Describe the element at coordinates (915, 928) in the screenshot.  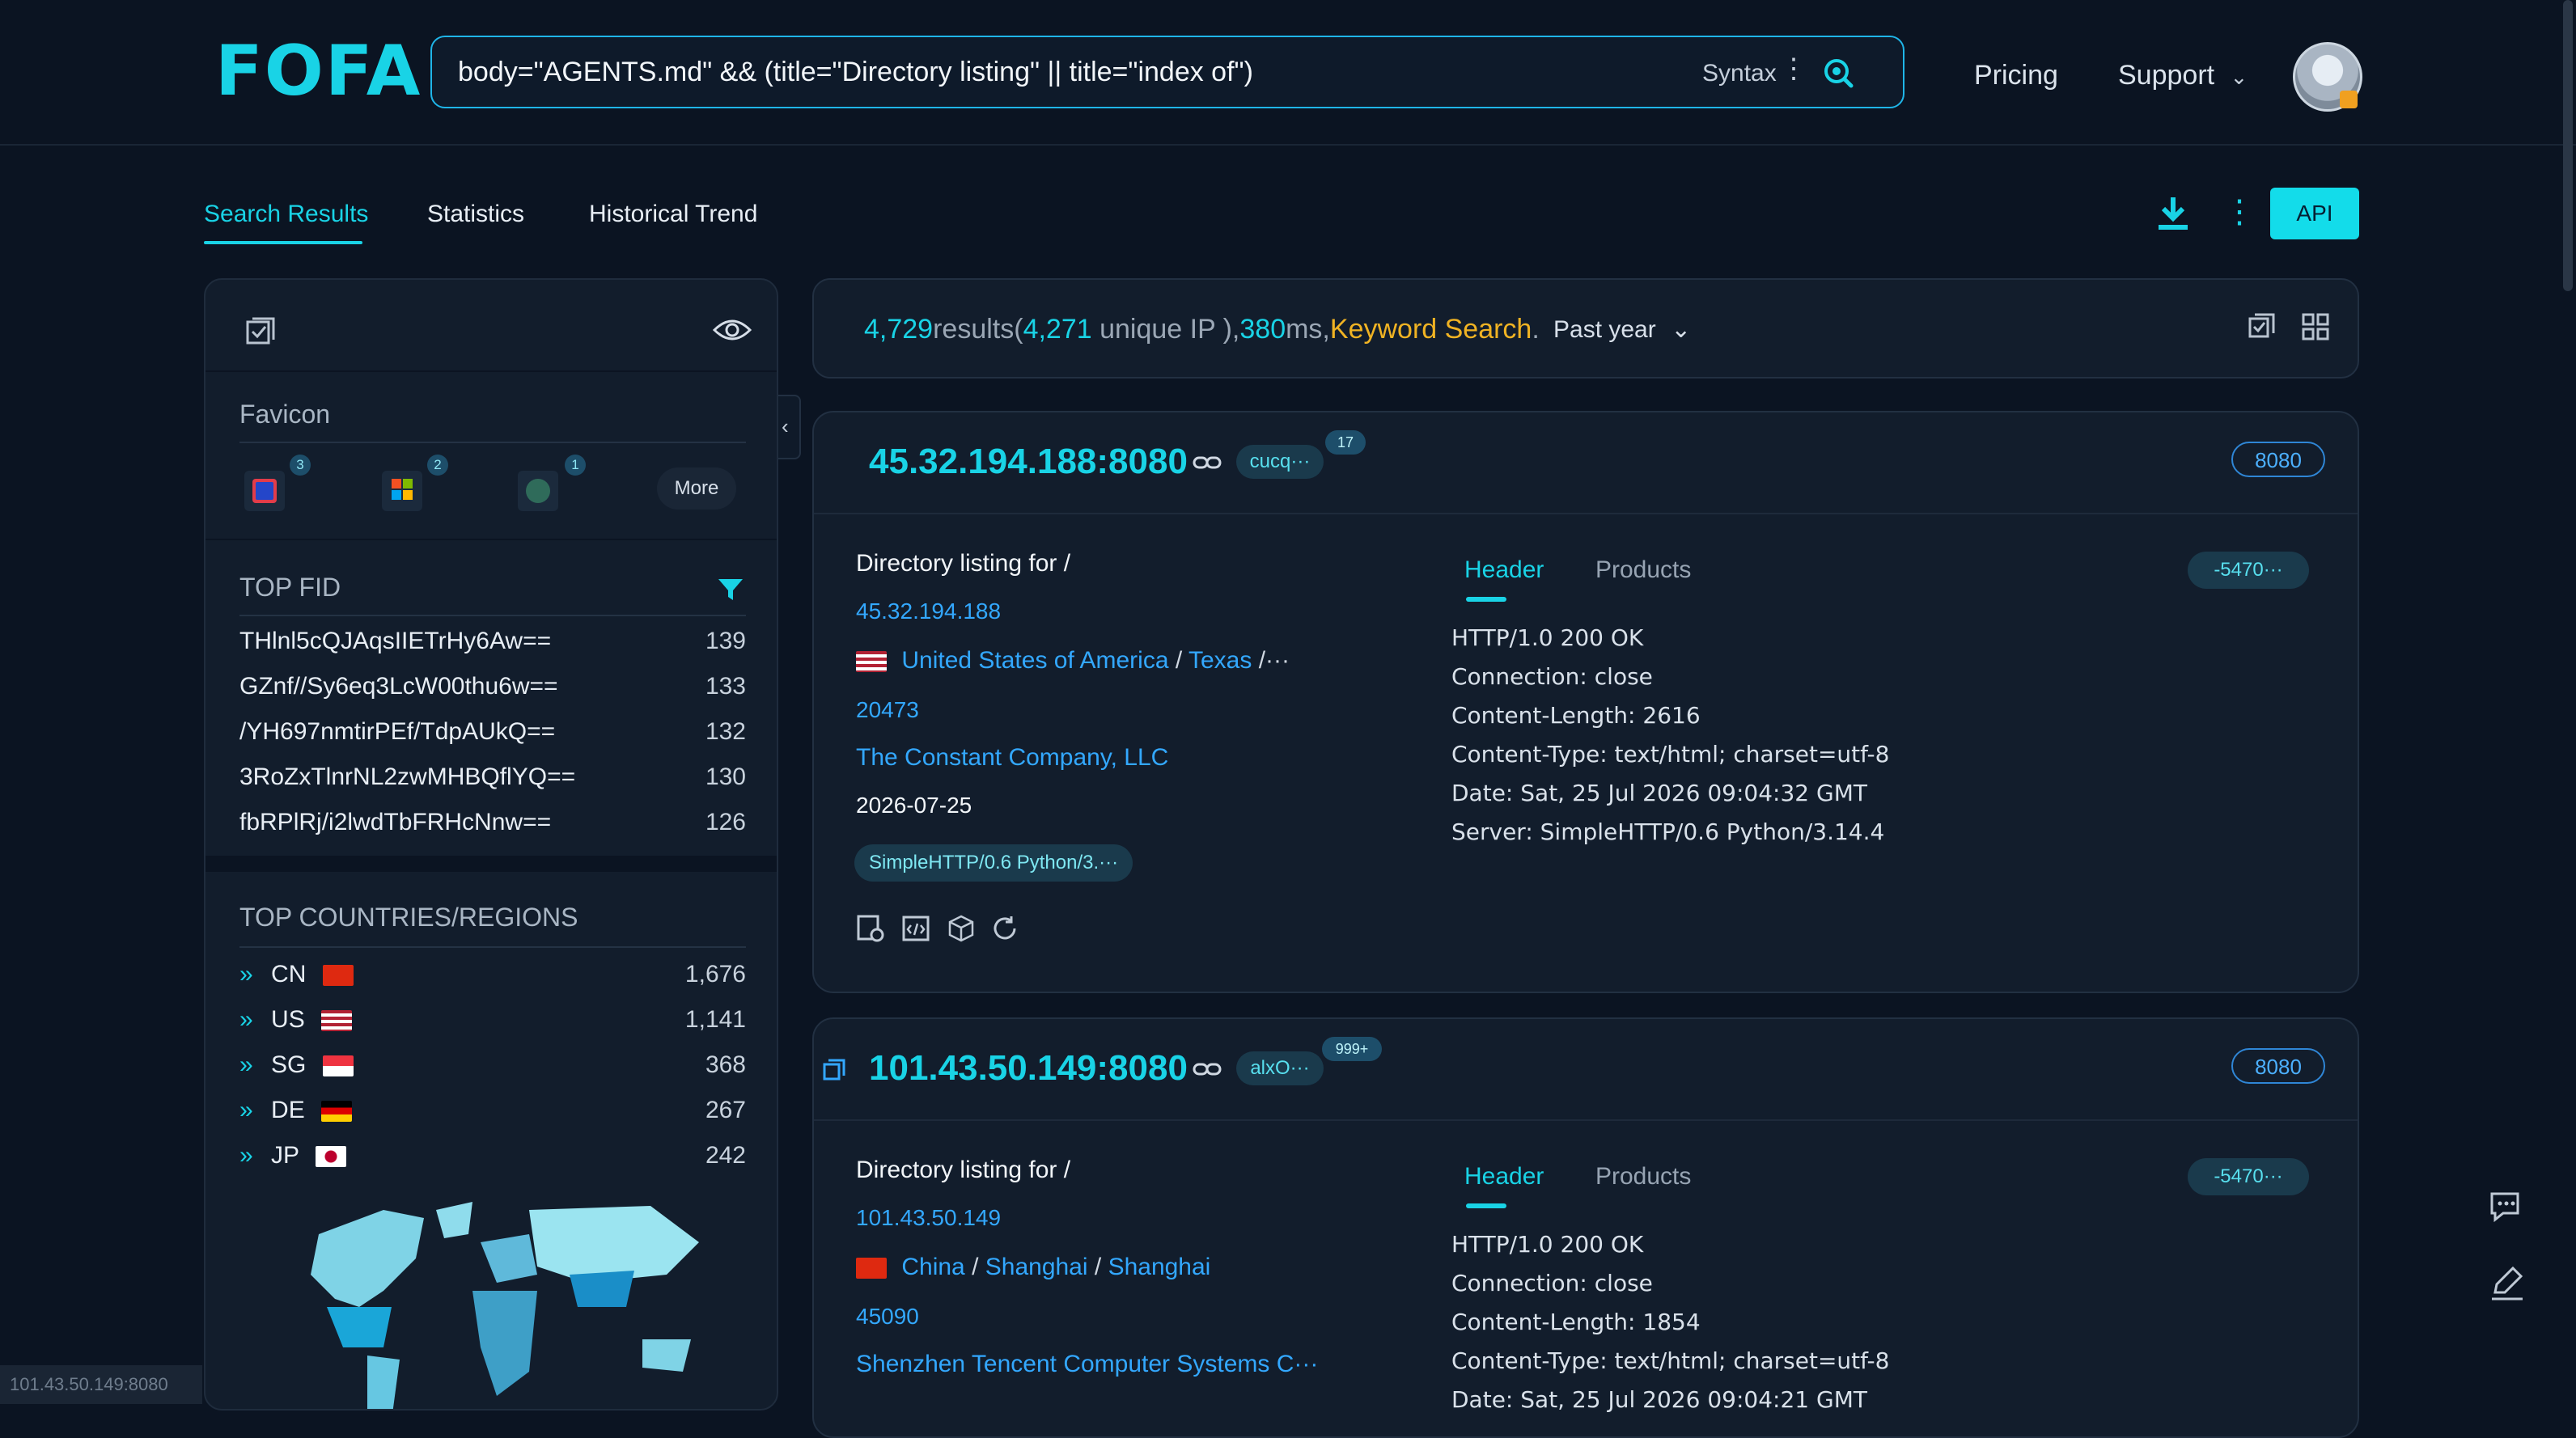
I see `html-source-icon` at that location.